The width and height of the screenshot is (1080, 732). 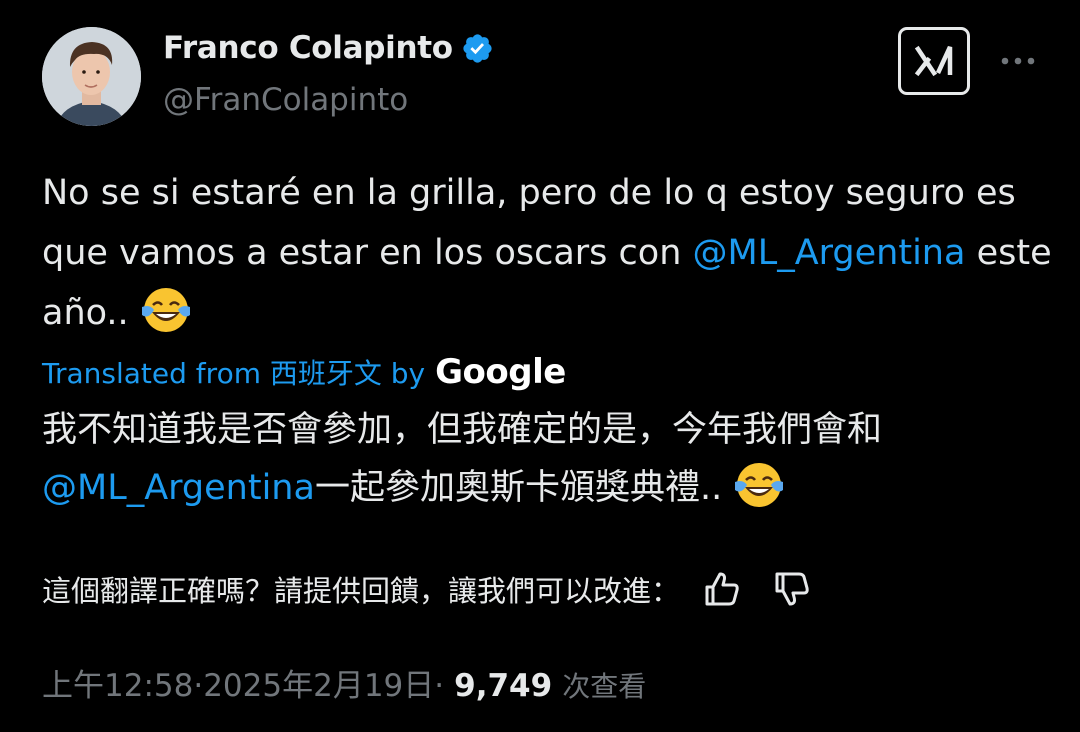 I want to click on avatar, so click(x=91, y=76).